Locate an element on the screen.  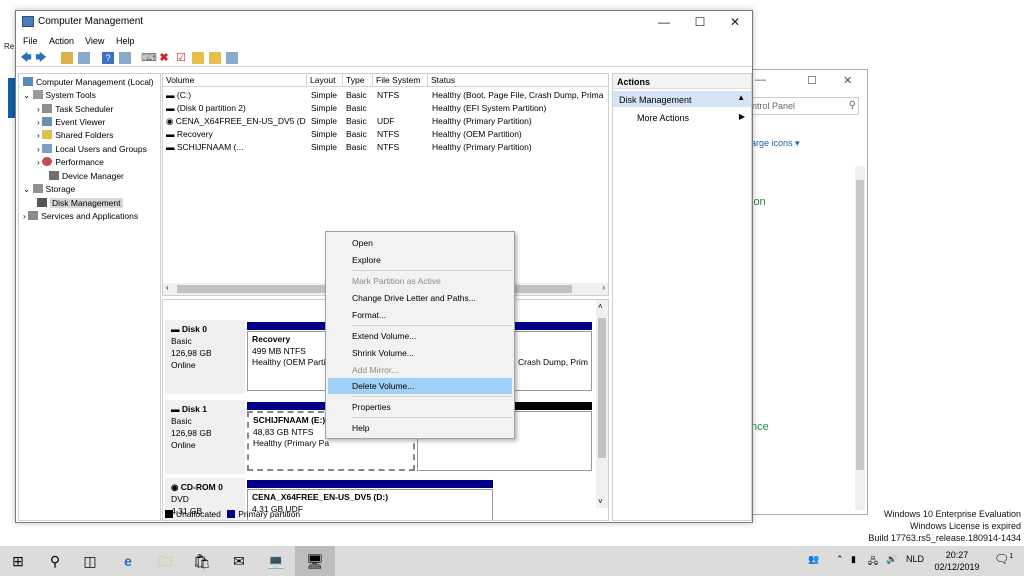
column-header-layout: Layout is located at coordinates (325, 80).